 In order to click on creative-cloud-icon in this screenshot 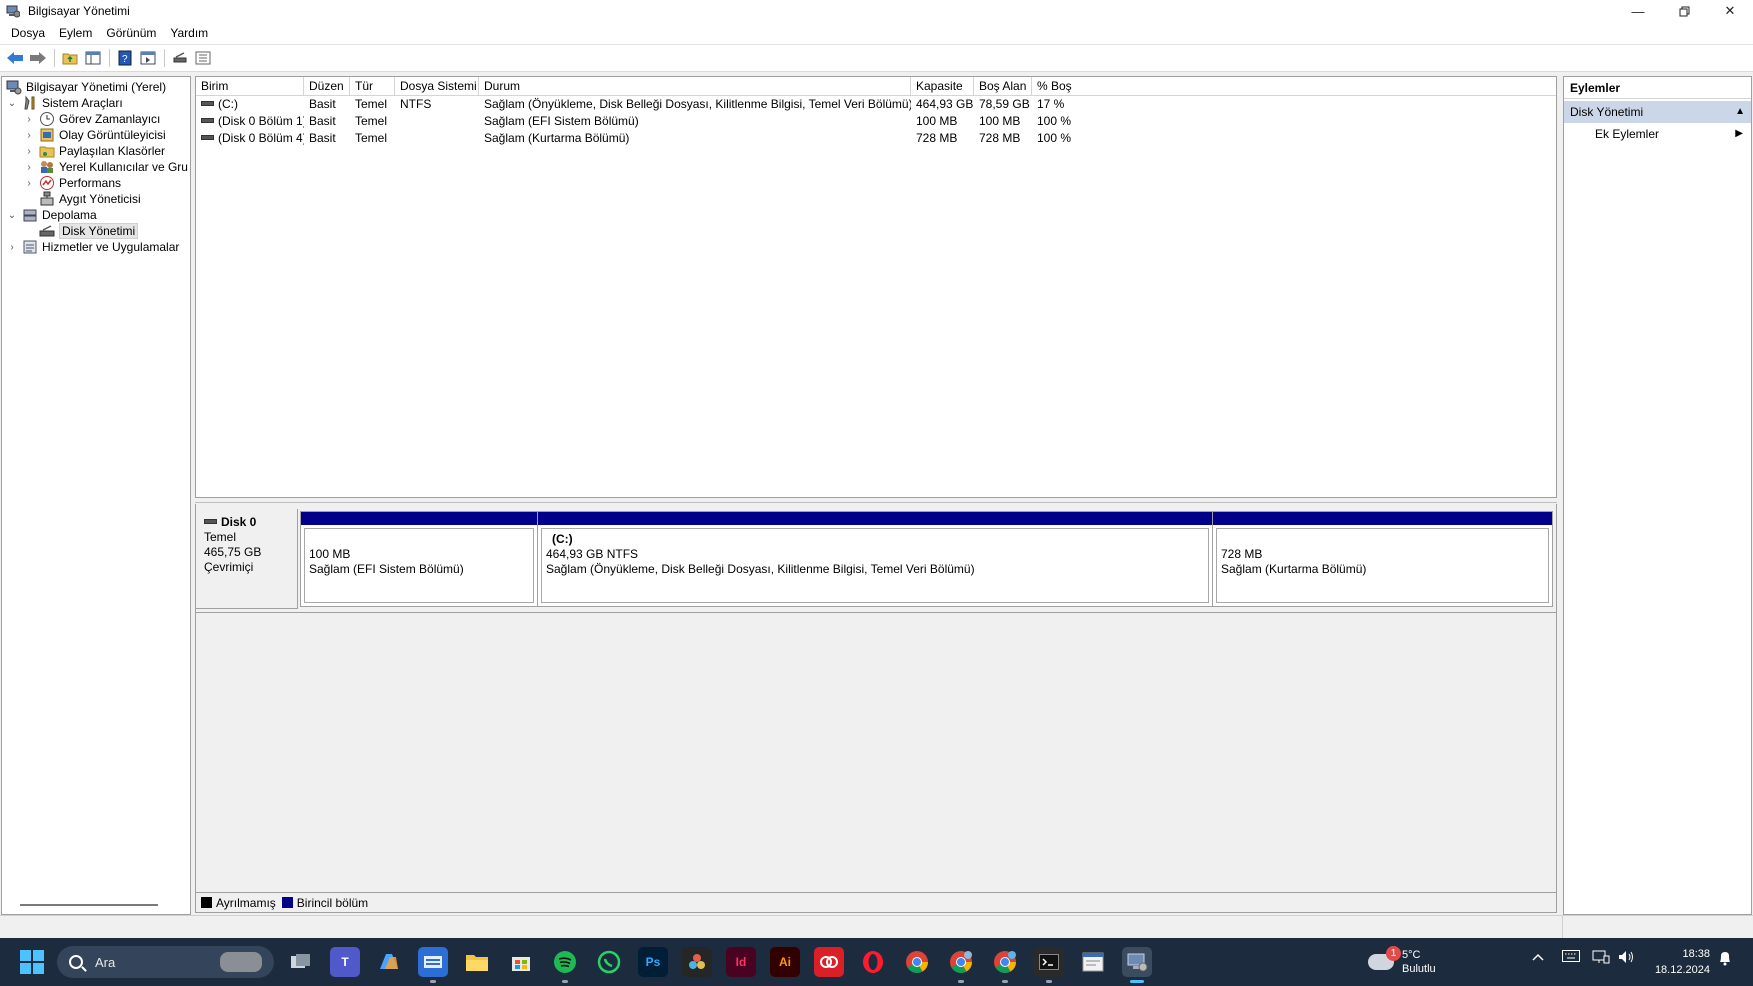, I will do `click(829, 962)`.